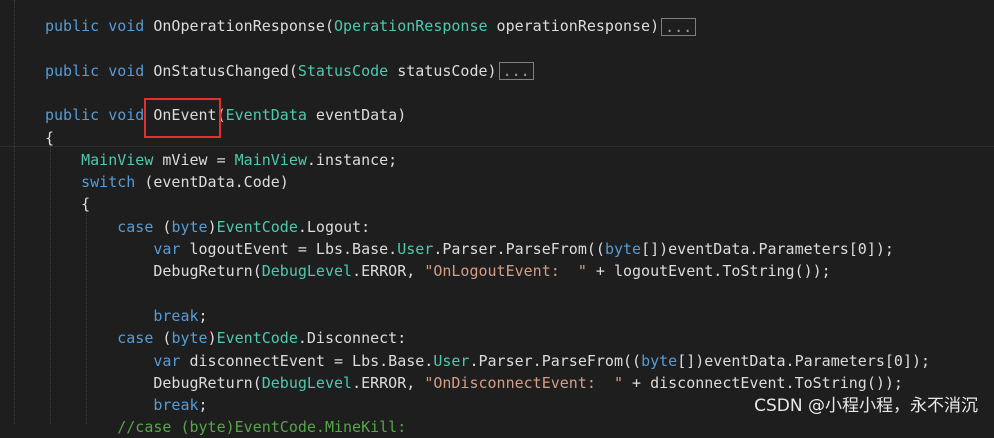 This screenshot has height=438, width=994. I want to click on code-line: break;, so click(519, 316).